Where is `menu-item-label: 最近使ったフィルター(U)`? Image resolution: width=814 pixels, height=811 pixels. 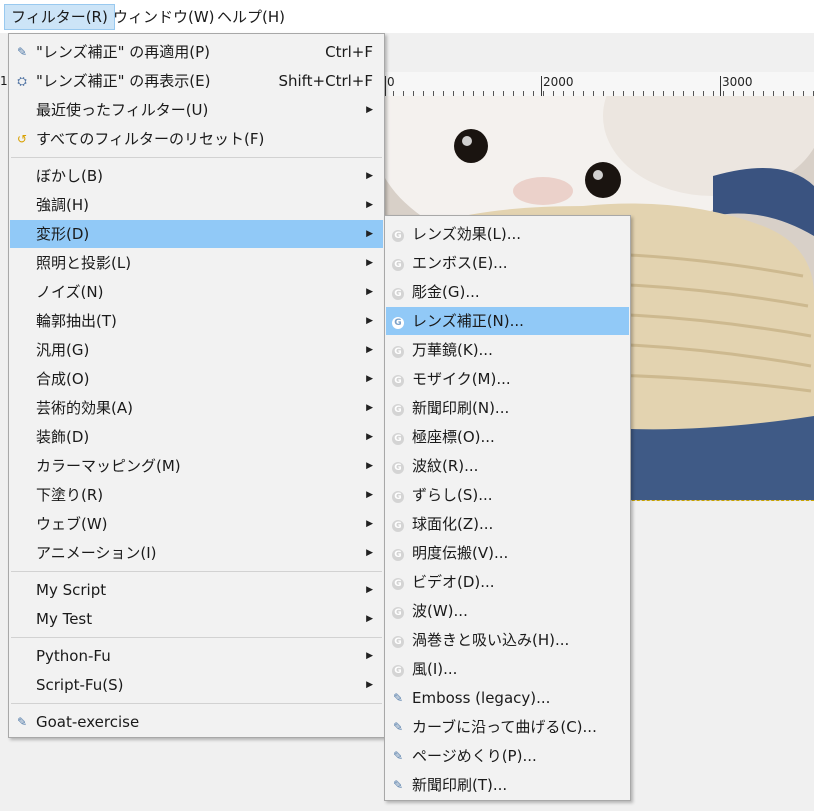 menu-item-label: 最近使ったフィルター(U) is located at coordinates (122, 110).